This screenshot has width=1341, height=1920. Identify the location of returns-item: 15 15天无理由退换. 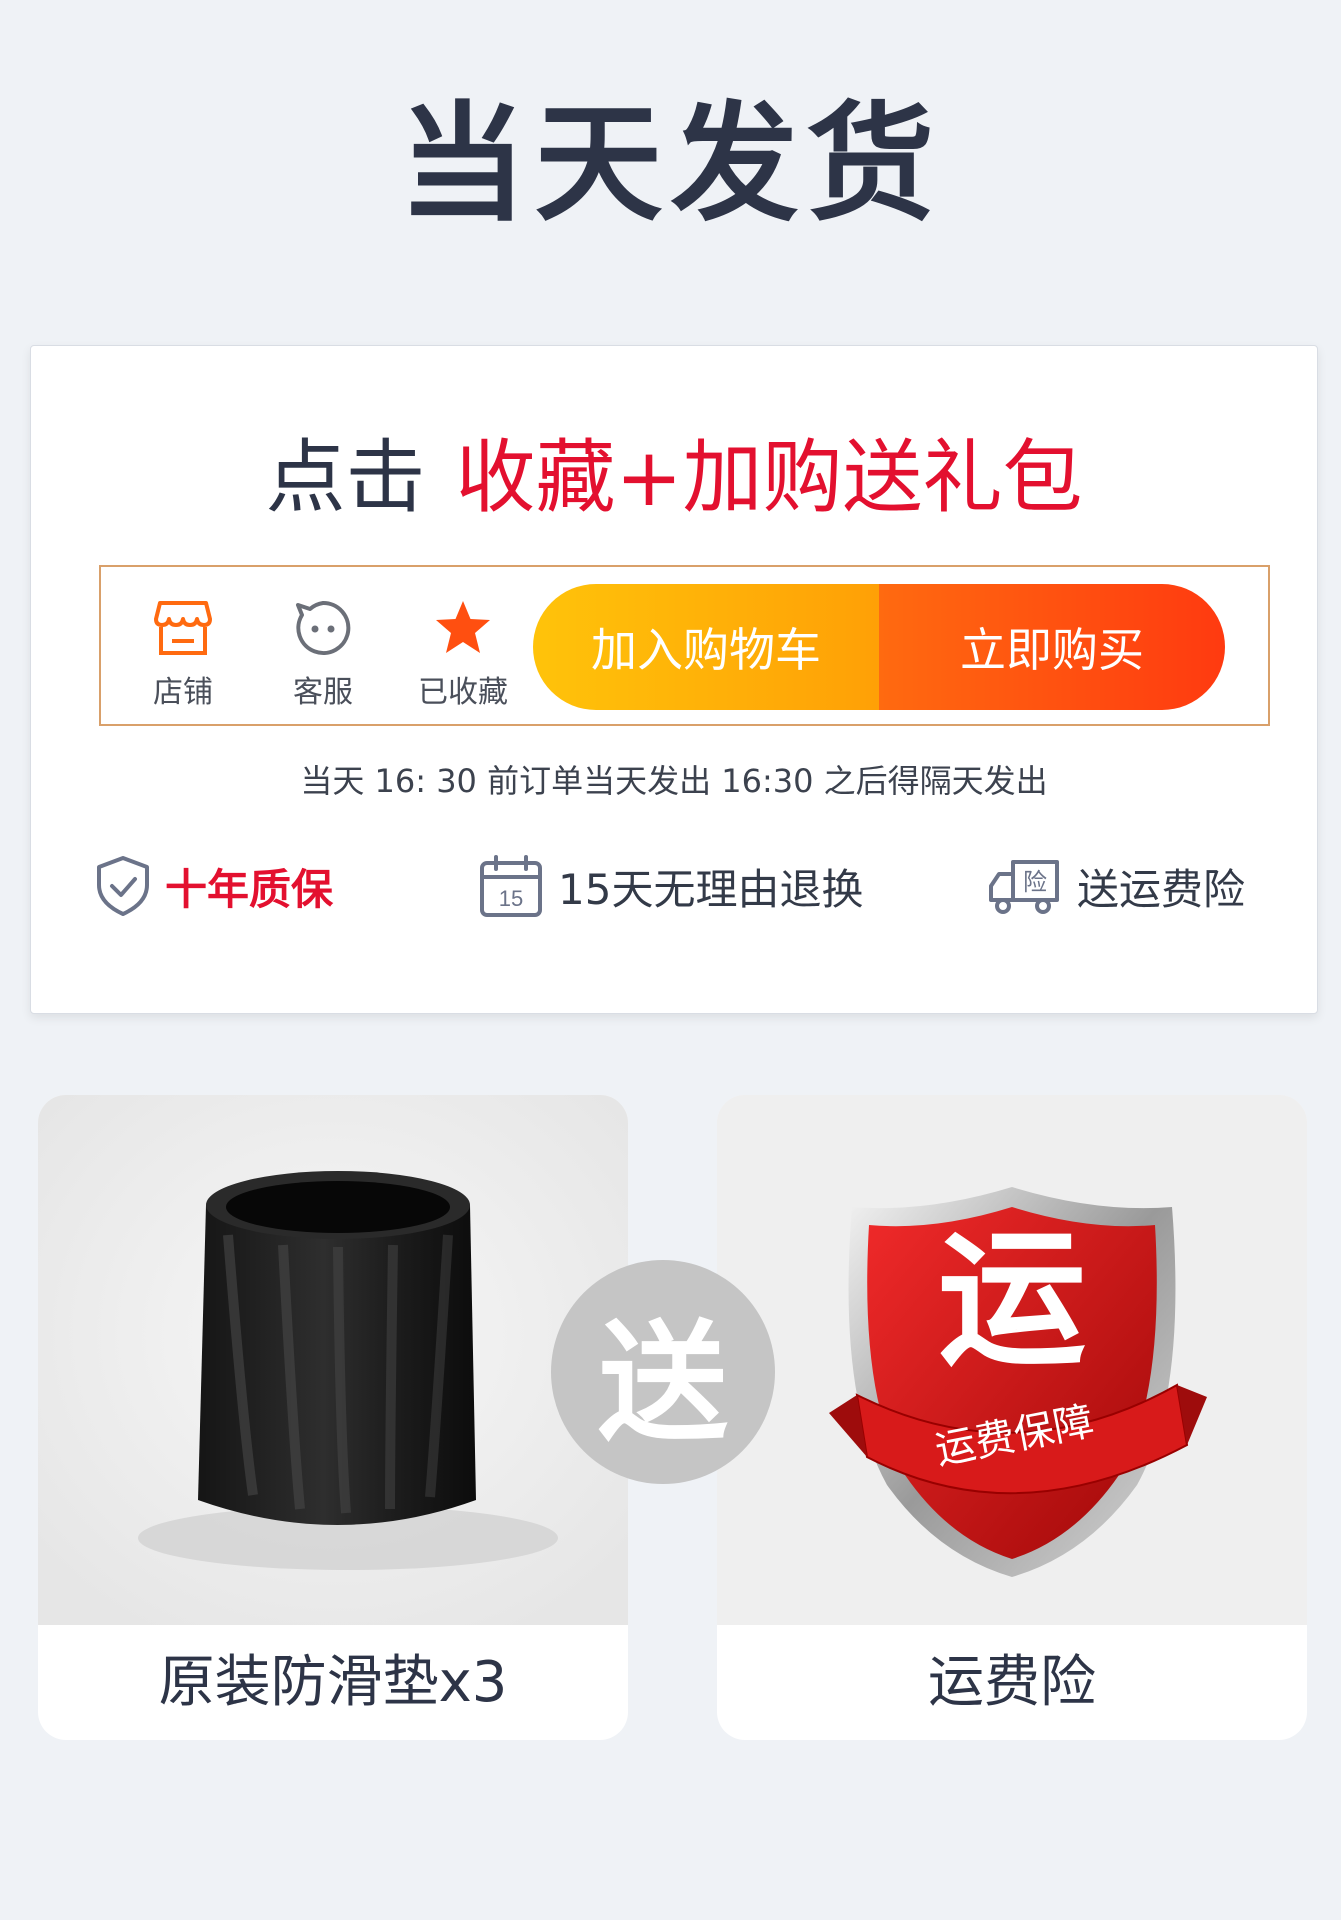
(670, 886).